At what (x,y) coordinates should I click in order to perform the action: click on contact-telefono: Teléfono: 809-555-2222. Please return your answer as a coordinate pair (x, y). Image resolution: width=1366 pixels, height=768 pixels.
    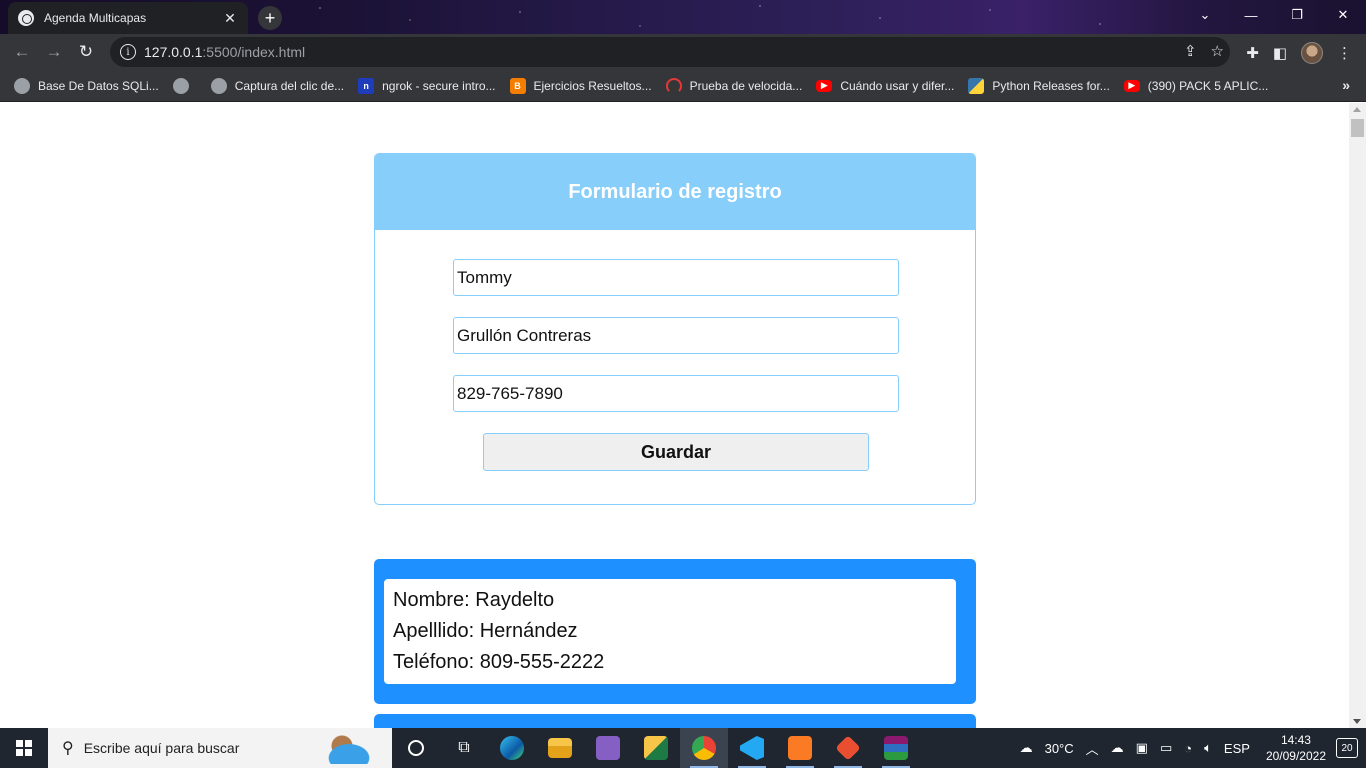
    Looking at the image, I should click on (499, 662).